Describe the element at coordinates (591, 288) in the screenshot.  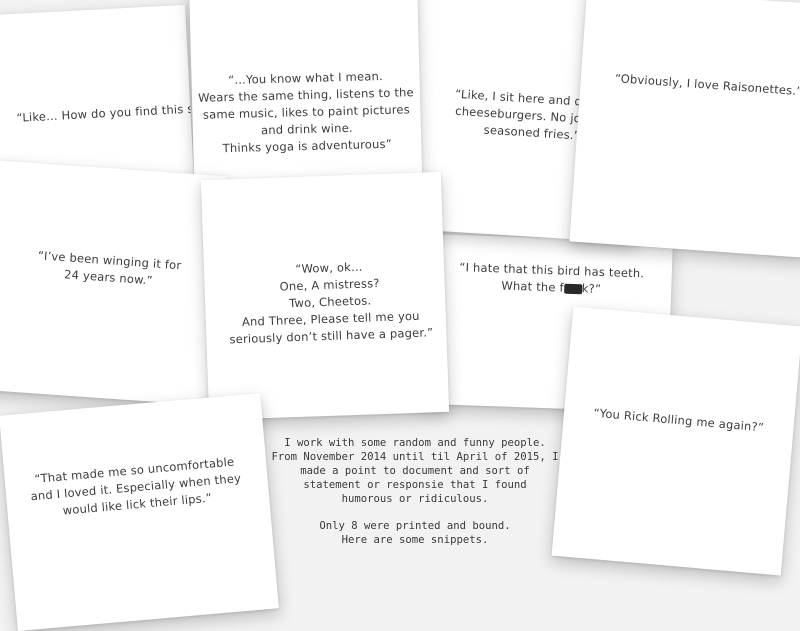
I see `quote-line: k?”` at that location.